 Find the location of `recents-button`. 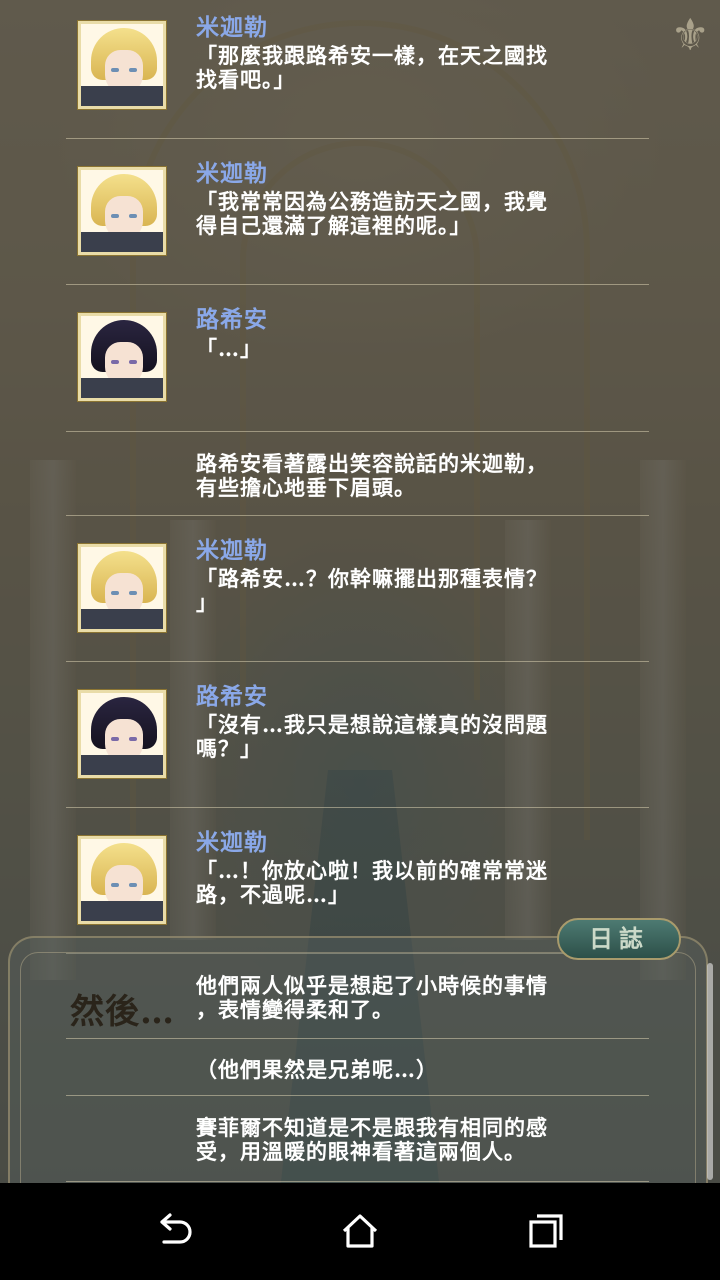

recents-button is located at coordinates (545, 1232).